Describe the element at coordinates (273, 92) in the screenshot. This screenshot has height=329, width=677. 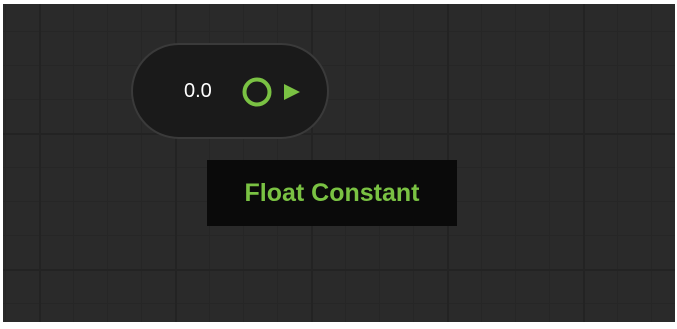
I see `output-port-icon` at that location.